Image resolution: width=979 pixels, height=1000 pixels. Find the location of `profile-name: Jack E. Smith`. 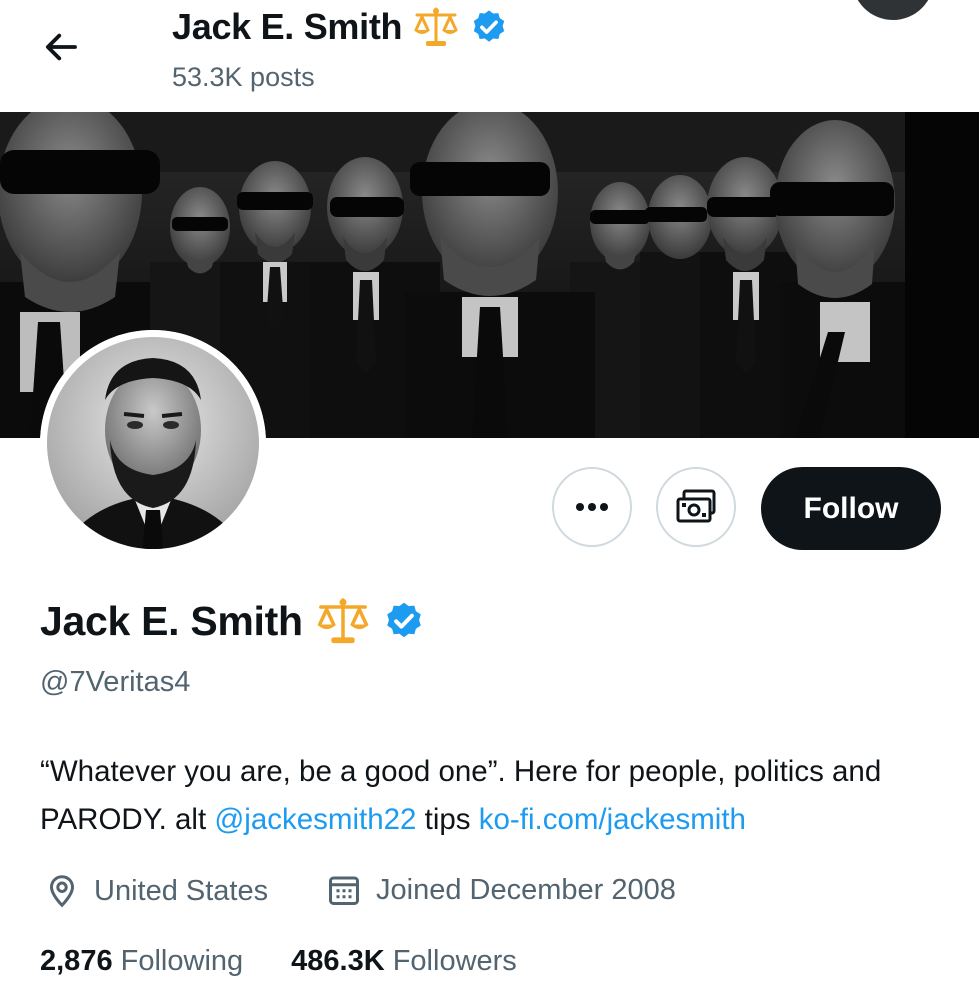

profile-name: Jack E. Smith is located at coordinates (171, 620).